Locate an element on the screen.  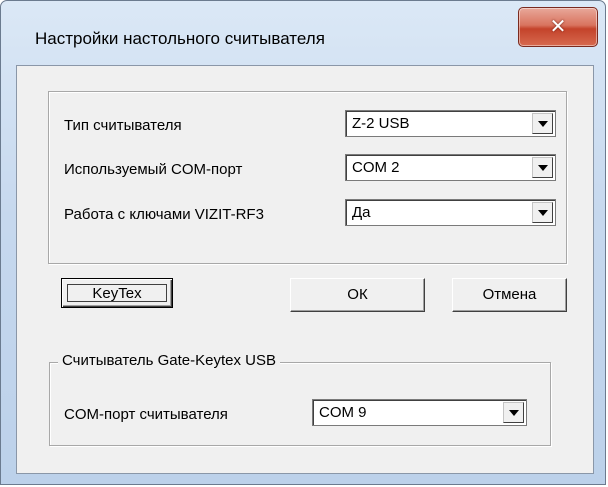
gate-com-port-select: COM 9 is located at coordinates (419, 412).